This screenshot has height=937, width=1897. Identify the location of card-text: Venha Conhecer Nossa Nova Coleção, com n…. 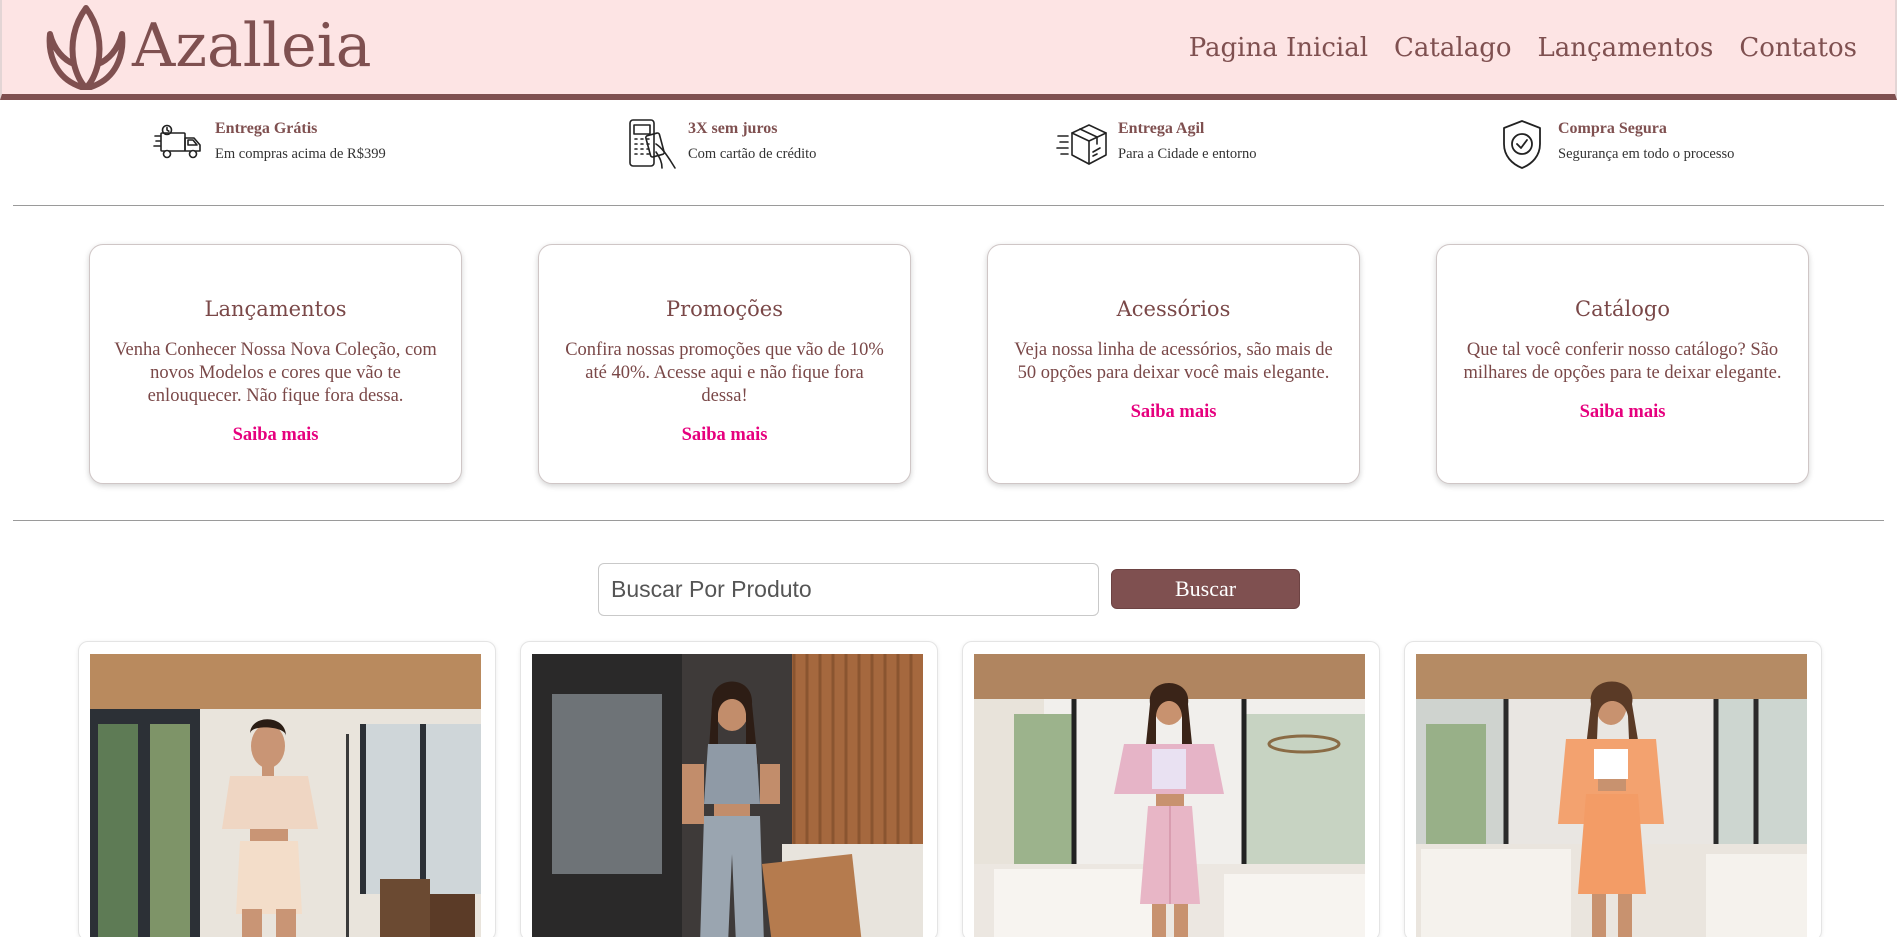
(275, 373).